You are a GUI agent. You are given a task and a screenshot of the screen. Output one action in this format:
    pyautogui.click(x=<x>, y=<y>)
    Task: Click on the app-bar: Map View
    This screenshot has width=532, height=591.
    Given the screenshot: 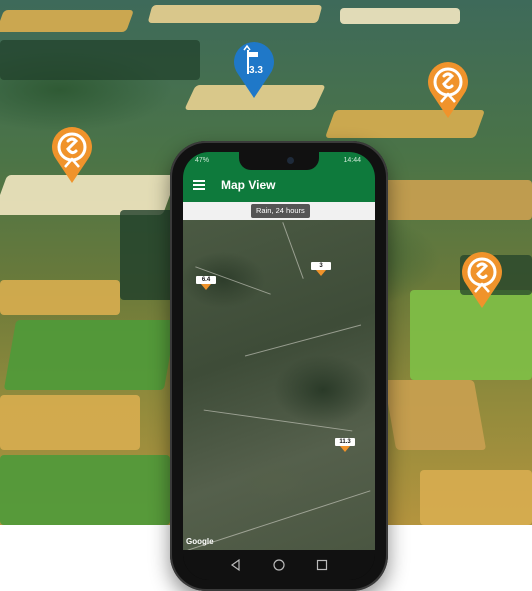 What is the action you would take?
    pyautogui.click(x=279, y=186)
    